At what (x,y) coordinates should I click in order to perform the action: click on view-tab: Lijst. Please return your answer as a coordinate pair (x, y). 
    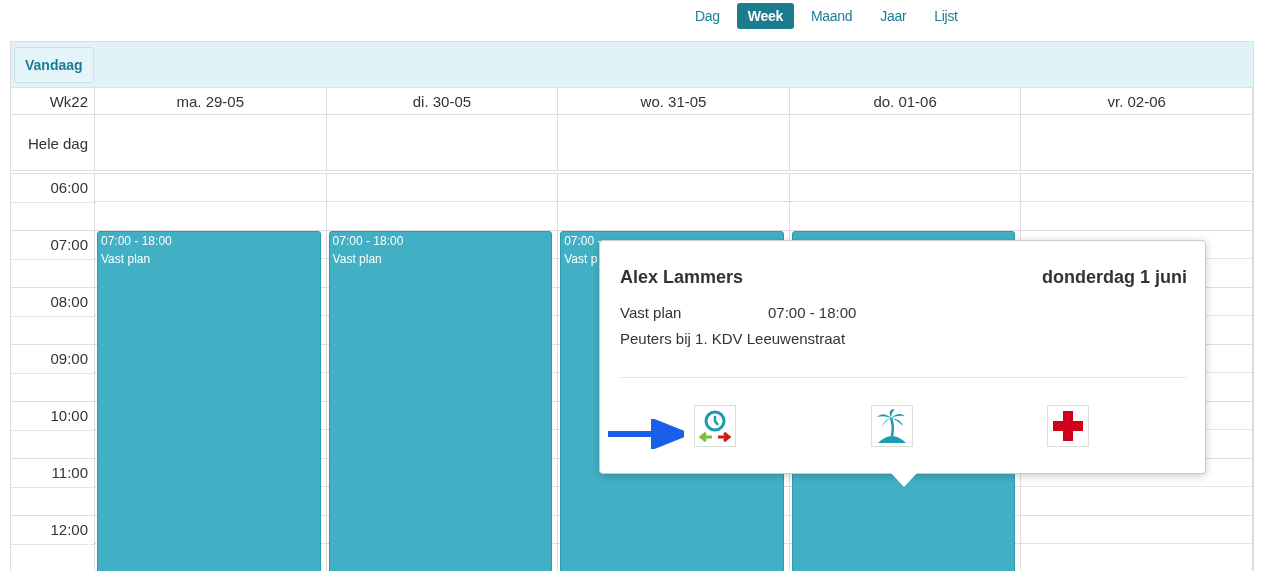
    Looking at the image, I should click on (946, 16).